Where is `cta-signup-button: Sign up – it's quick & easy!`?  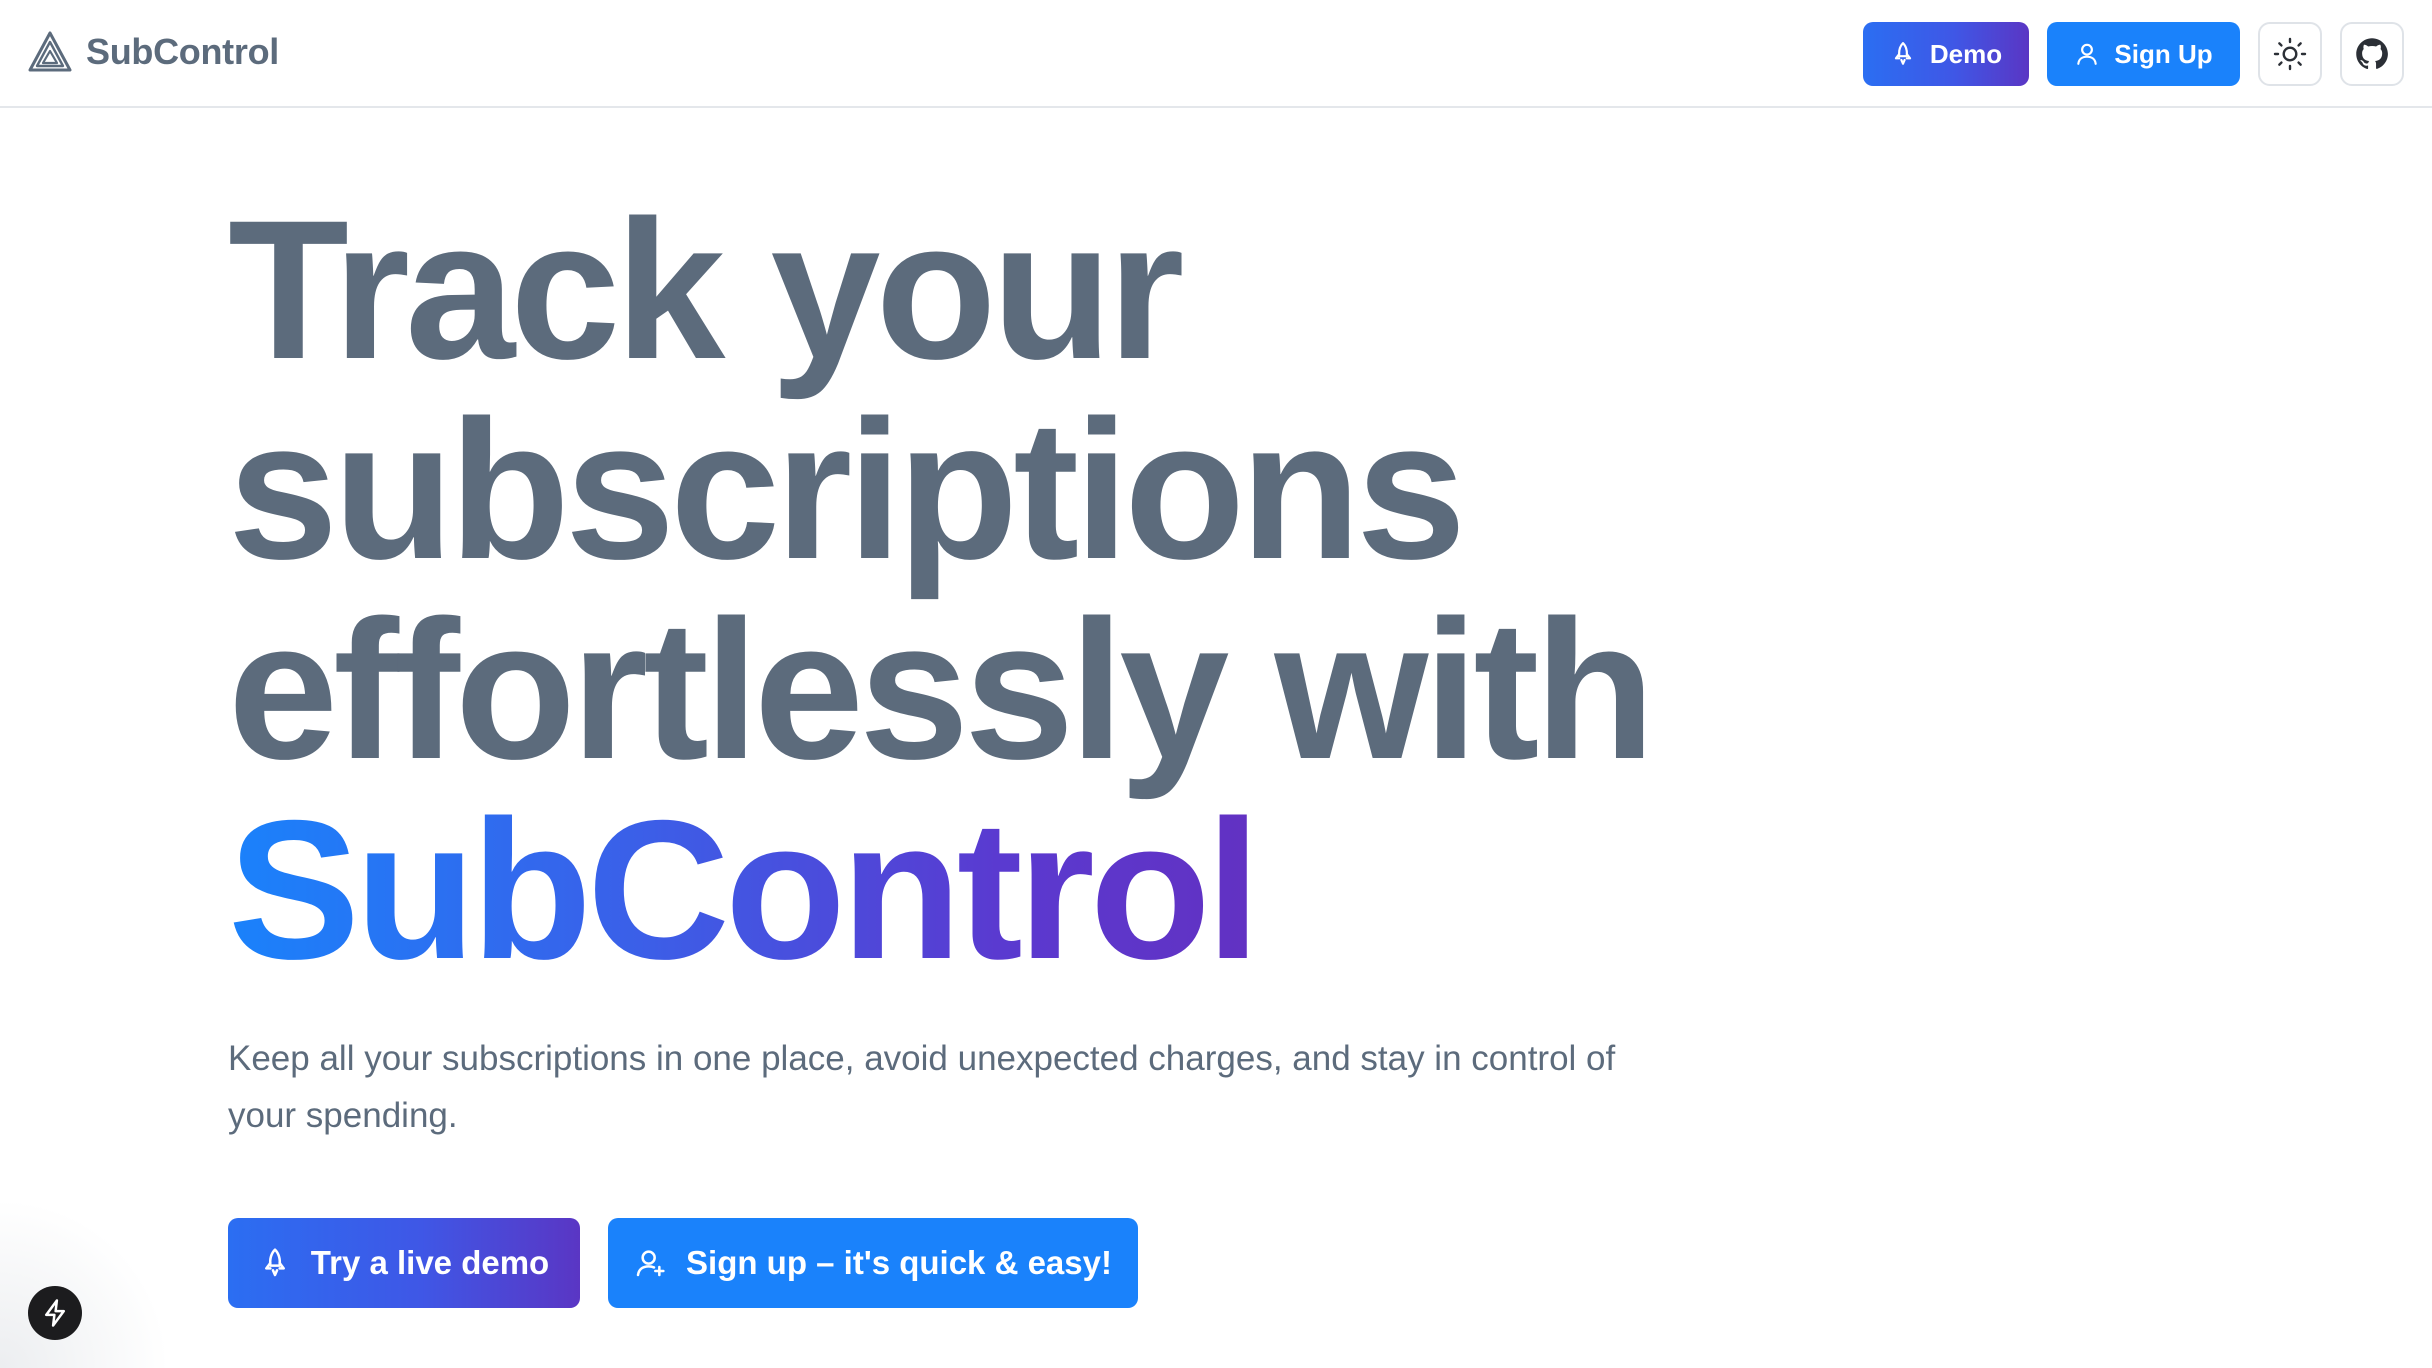
cta-signup-button: Sign up – it's quick & easy! is located at coordinates (873, 1263).